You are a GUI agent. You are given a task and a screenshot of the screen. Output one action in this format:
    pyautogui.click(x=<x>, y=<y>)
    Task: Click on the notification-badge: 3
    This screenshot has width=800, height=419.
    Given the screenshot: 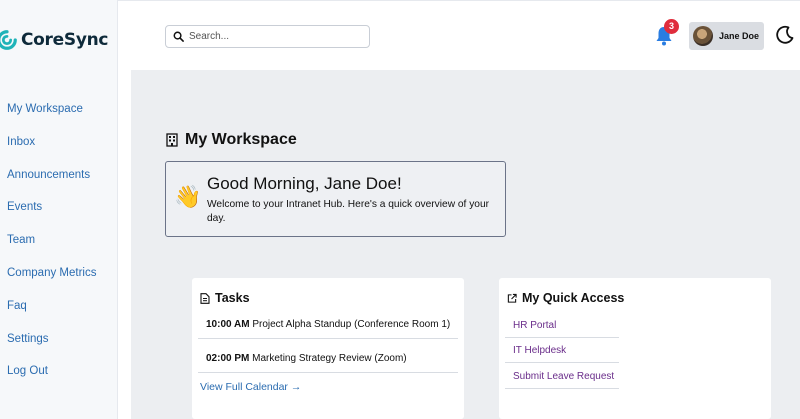 What is the action you would take?
    pyautogui.click(x=671, y=26)
    